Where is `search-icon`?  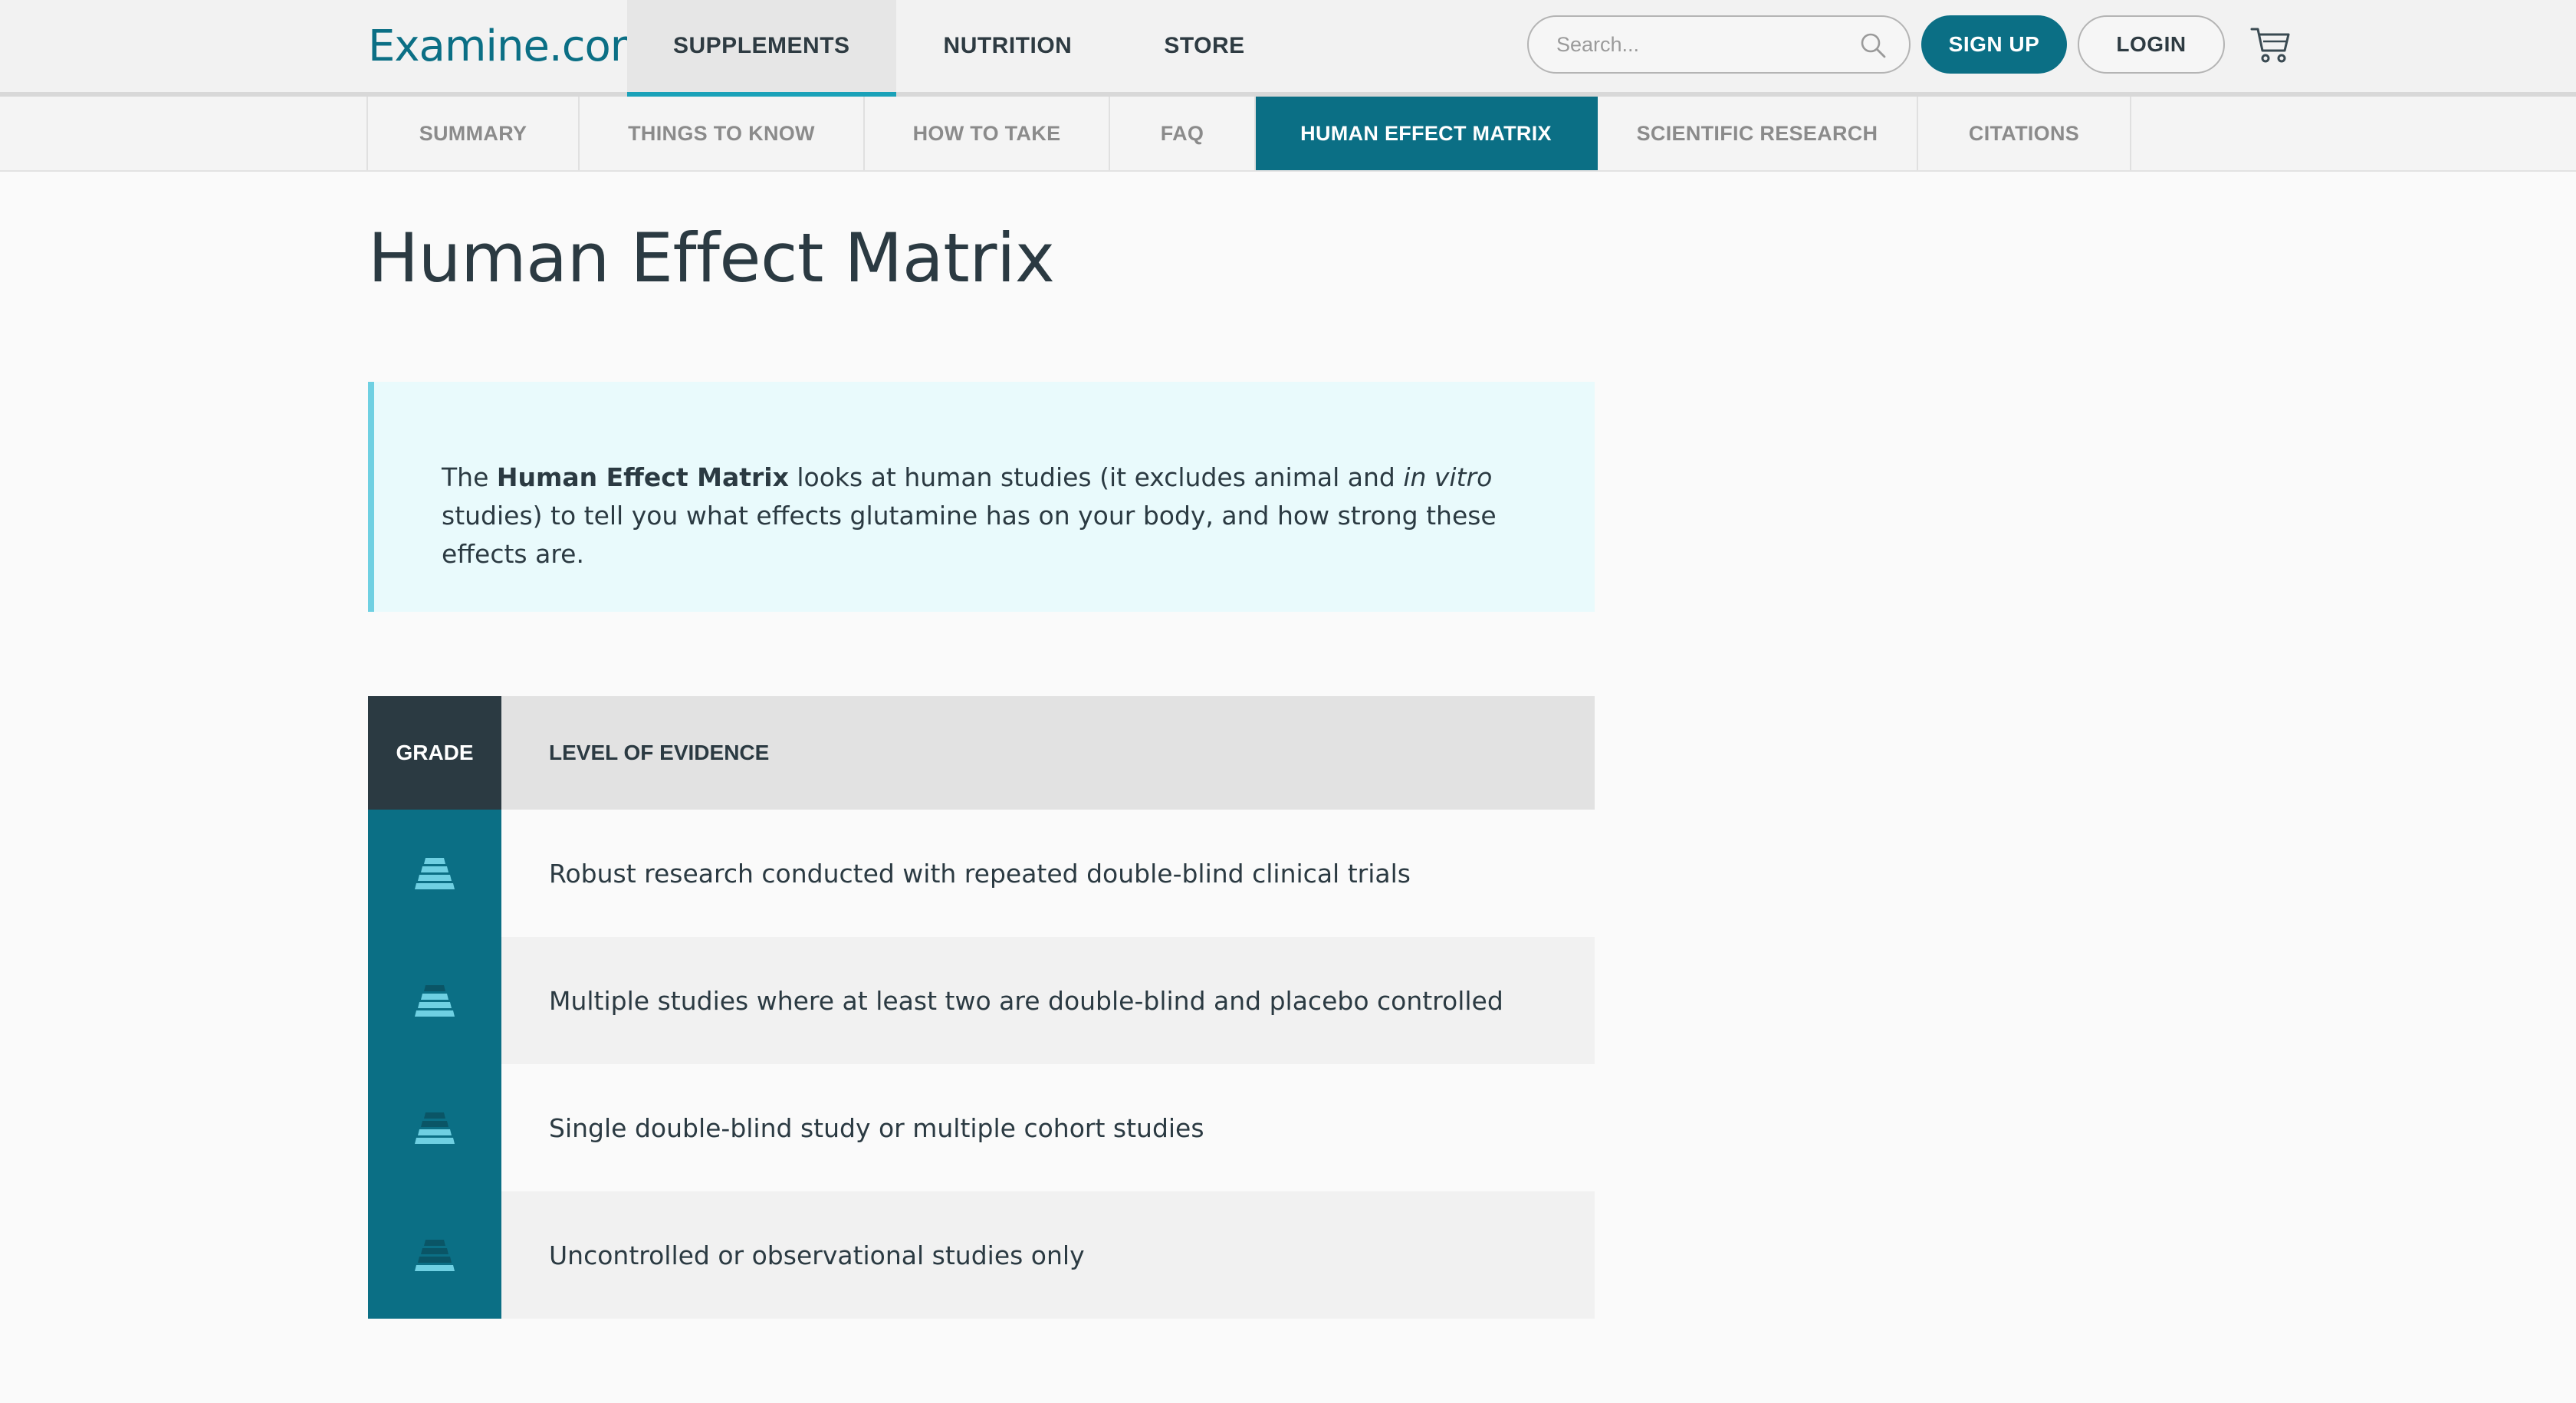 search-icon is located at coordinates (1873, 46).